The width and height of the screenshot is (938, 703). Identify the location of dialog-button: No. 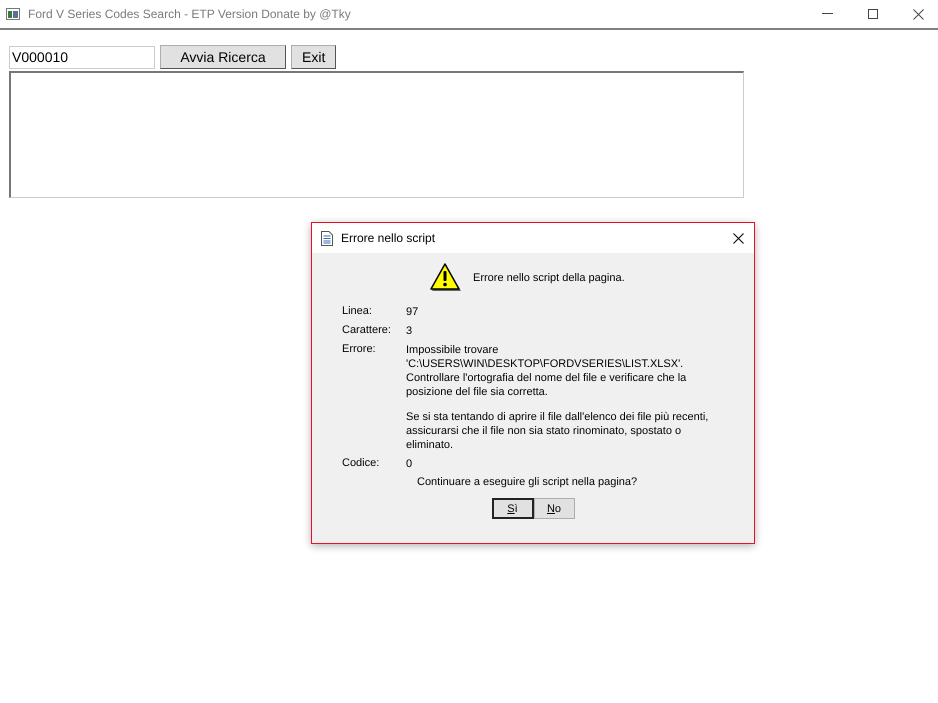
(554, 508).